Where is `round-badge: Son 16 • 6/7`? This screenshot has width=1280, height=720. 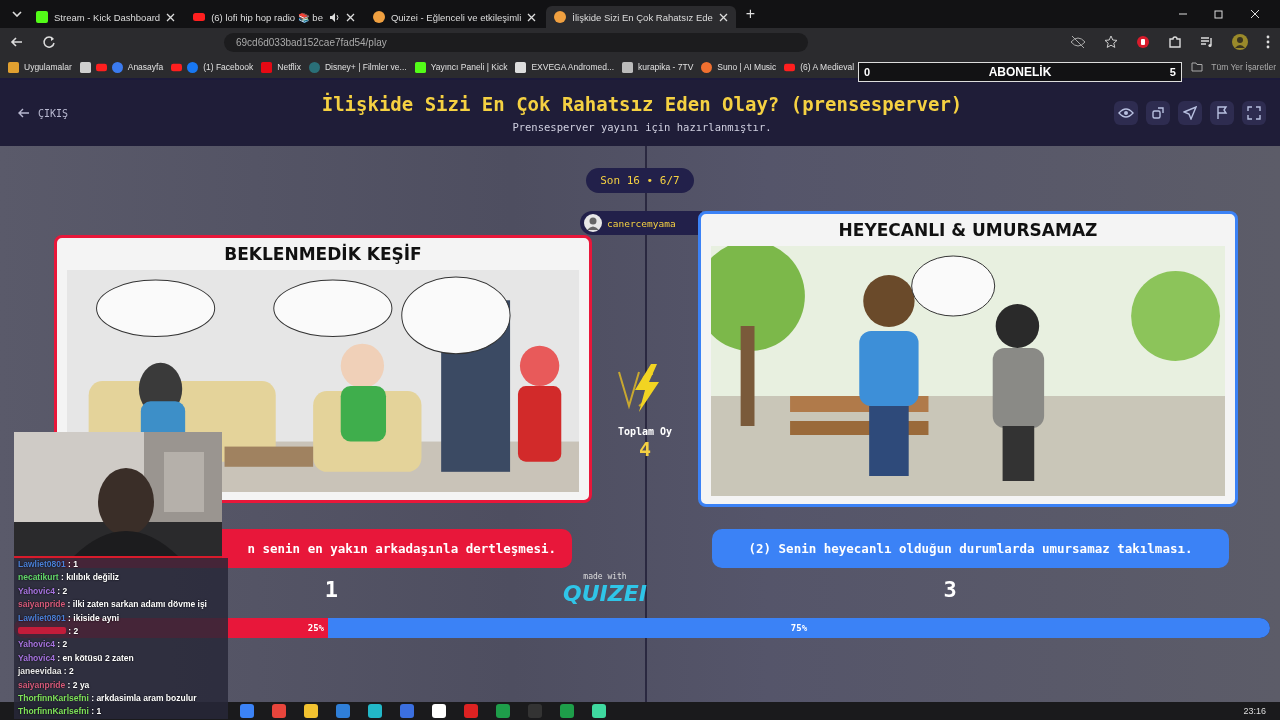
round-badge: Son 16 • 6/7 is located at coordinates (640, 180).